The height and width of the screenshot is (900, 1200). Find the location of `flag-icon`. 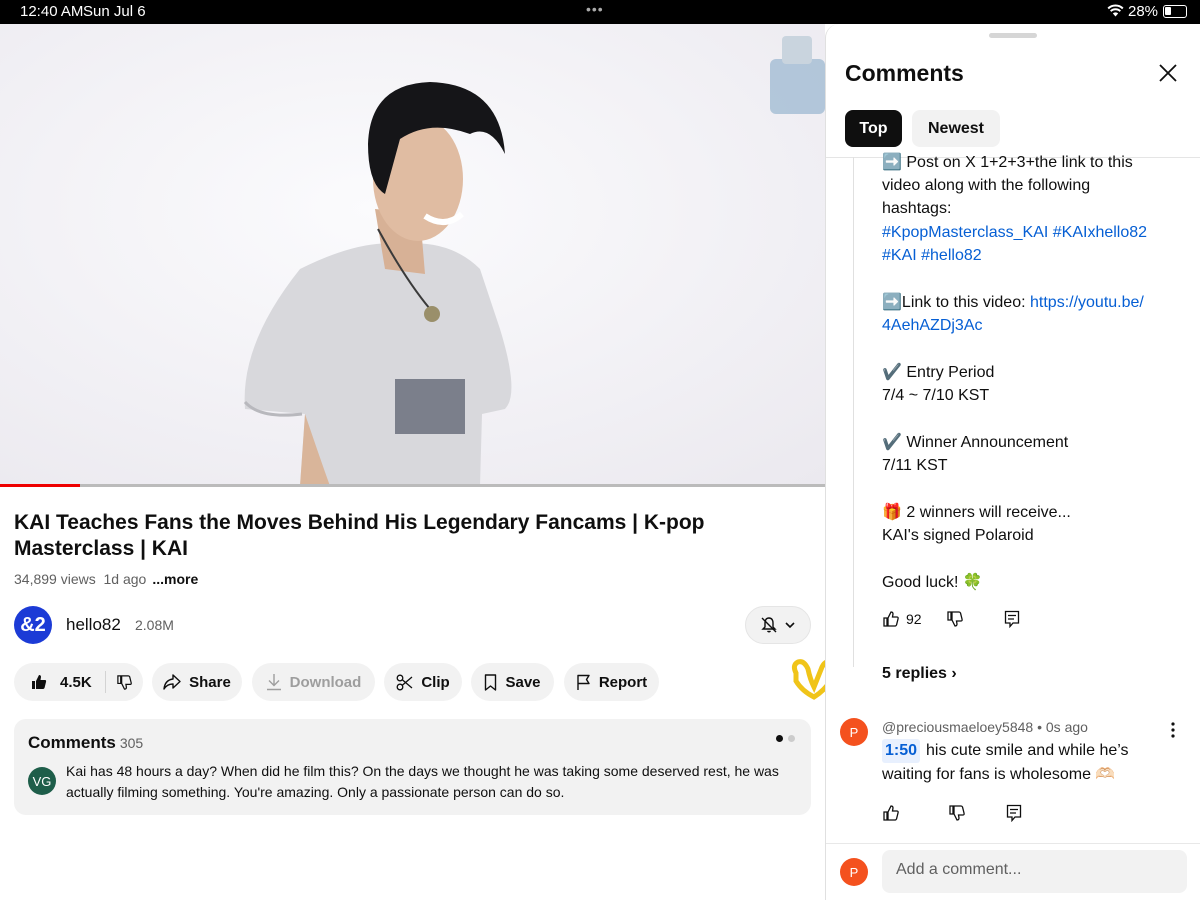

flag-icon is located at coordinates (583, 682).